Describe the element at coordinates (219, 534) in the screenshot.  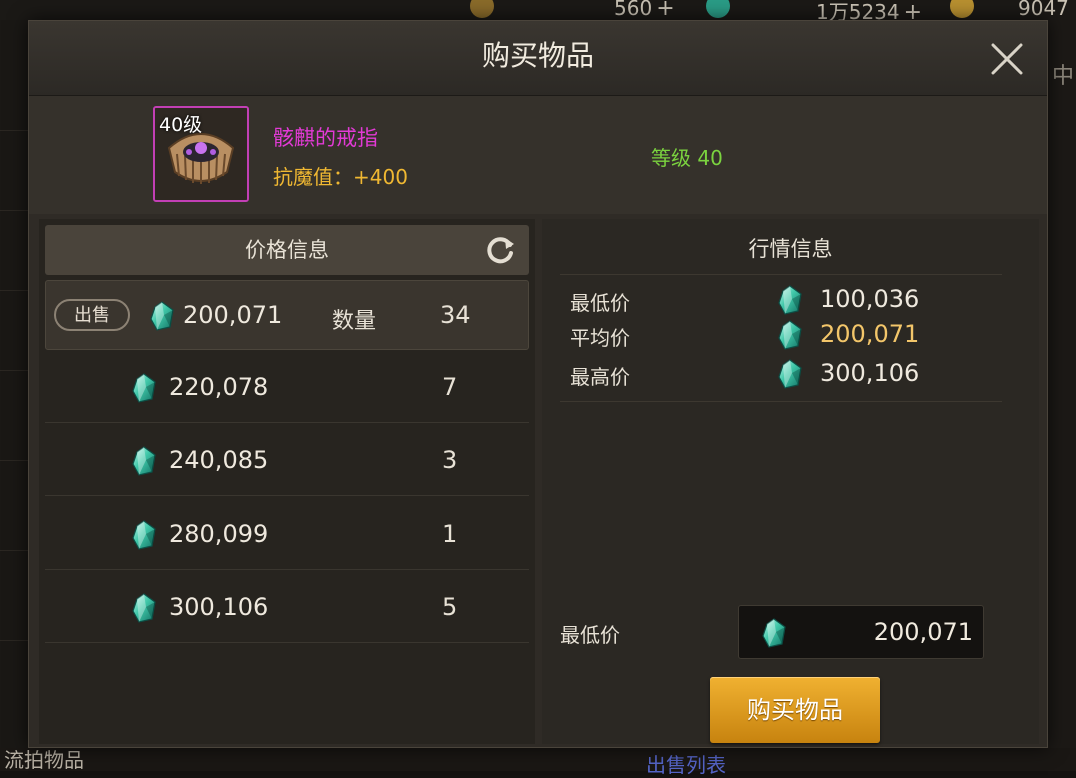
I see `row-price: 280,099` at that location.